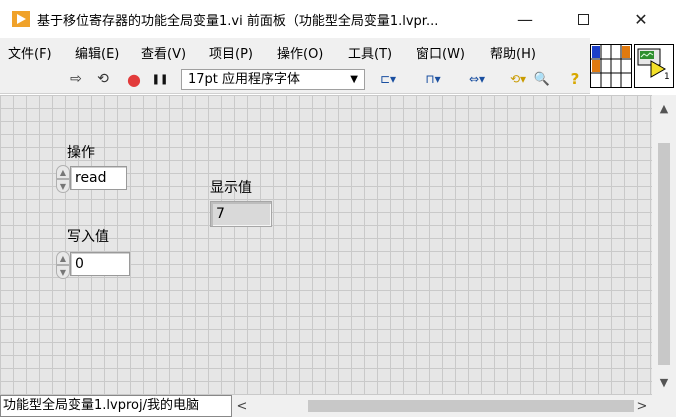  I want to click on reorder-icon: ⟲▾, so click(518, 79).